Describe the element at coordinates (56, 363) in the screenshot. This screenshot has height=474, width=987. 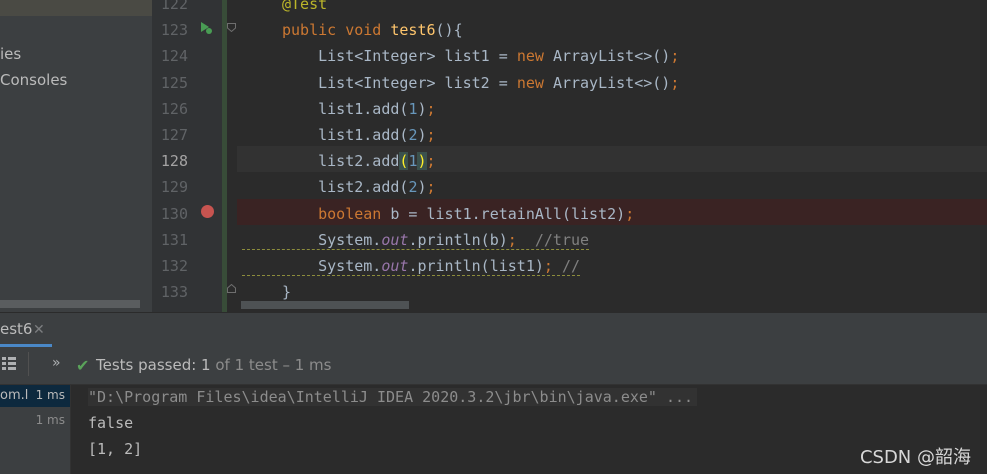
I see `more-actions-icon: »` at that location.